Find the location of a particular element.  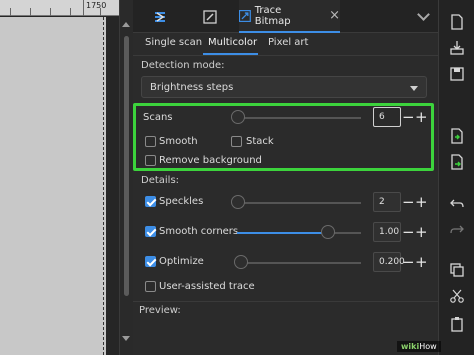

stack-checkbox is located at coordinates (236, 141).